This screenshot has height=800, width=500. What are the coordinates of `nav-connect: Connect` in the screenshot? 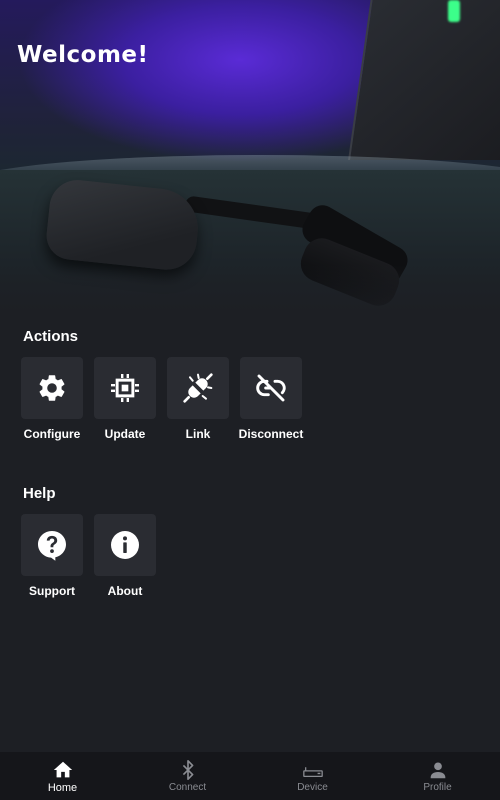 It's located at (187, 776).